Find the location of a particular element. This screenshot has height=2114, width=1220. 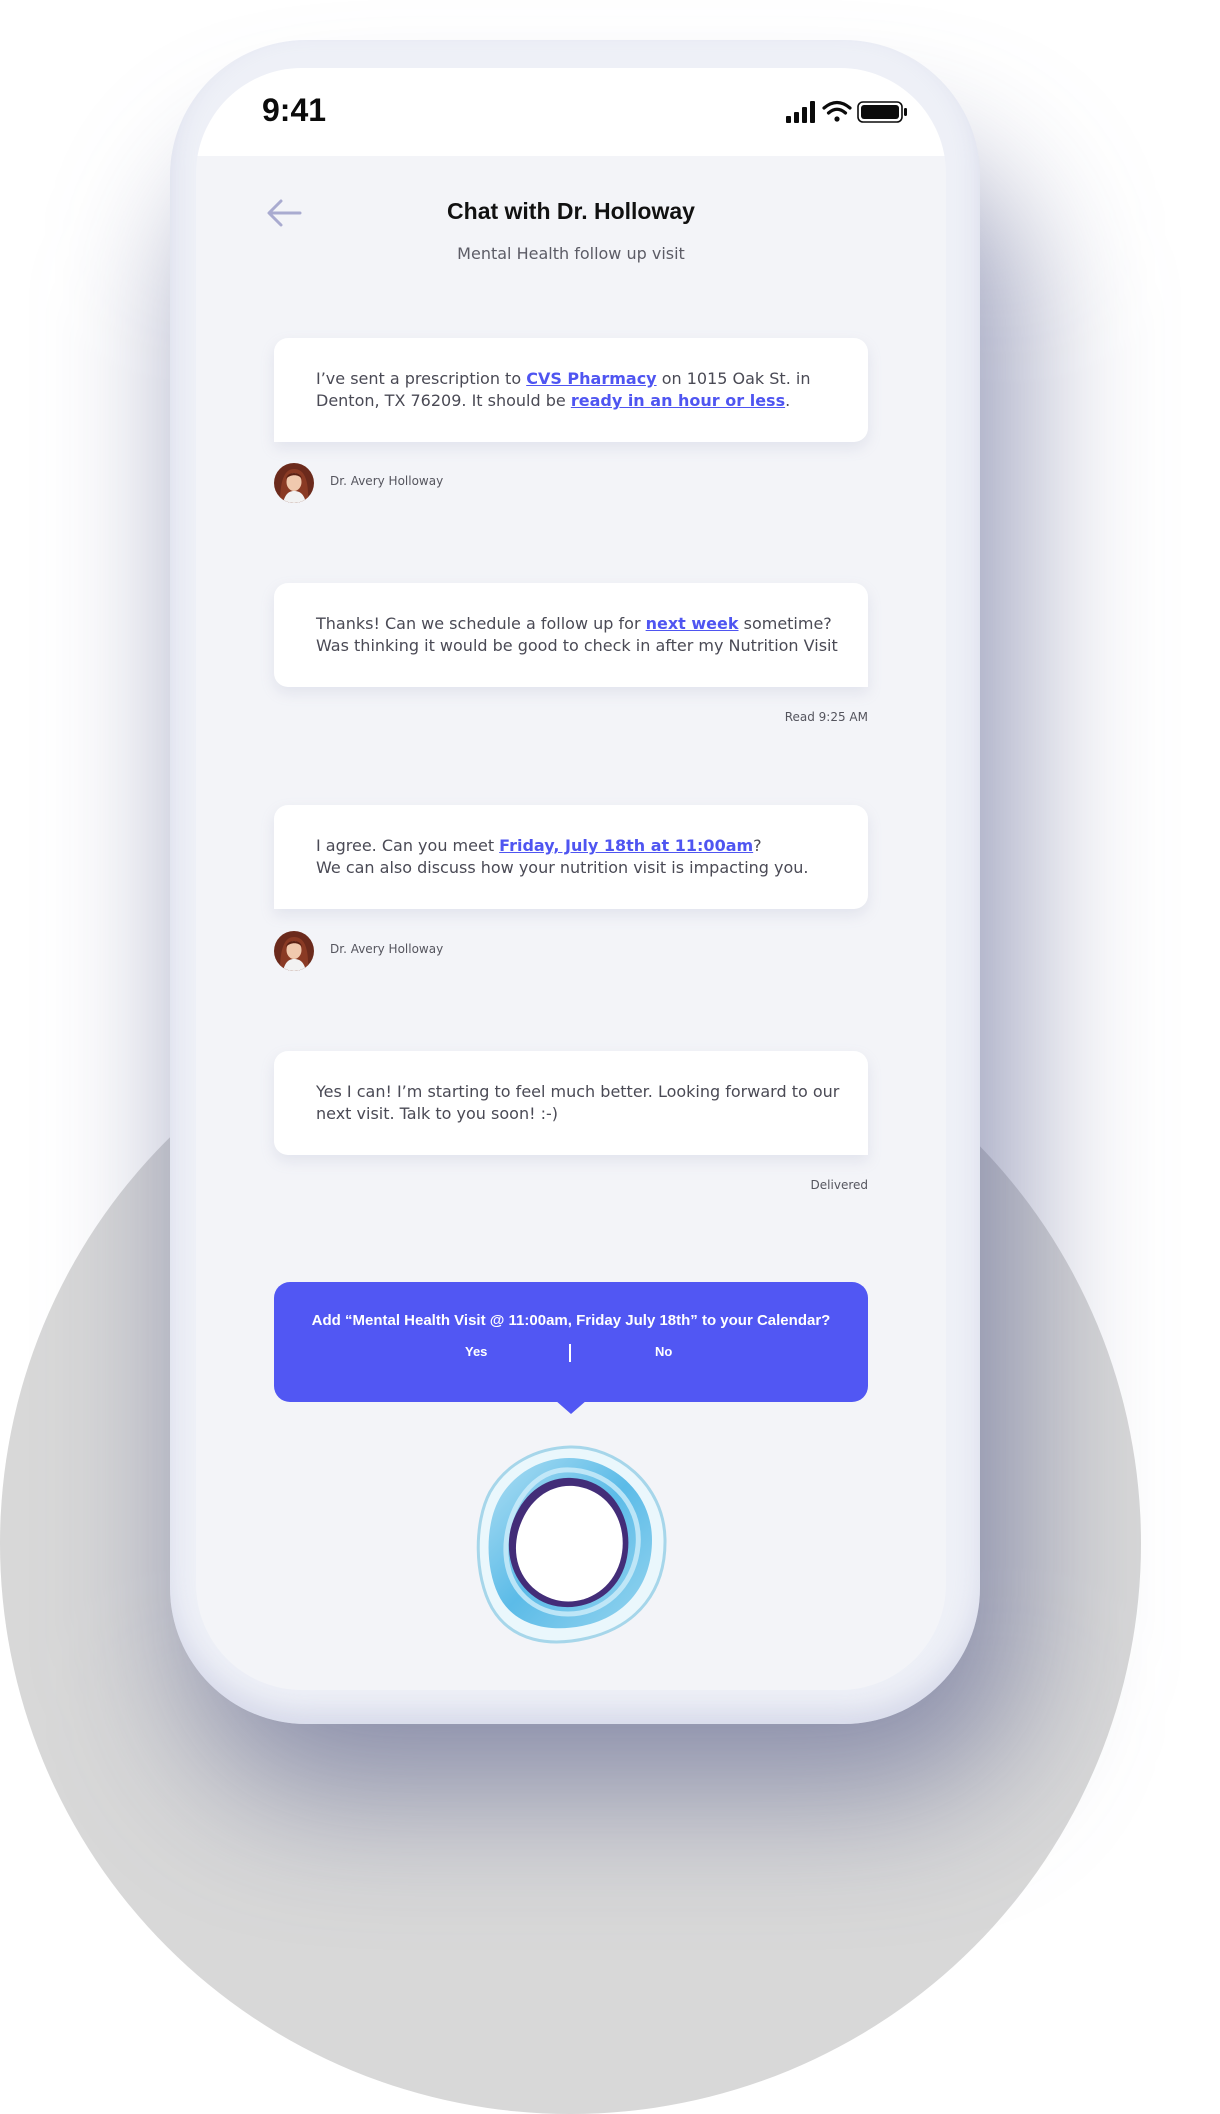

calendar-prompt-tail is located at coordinates (571, 1407).